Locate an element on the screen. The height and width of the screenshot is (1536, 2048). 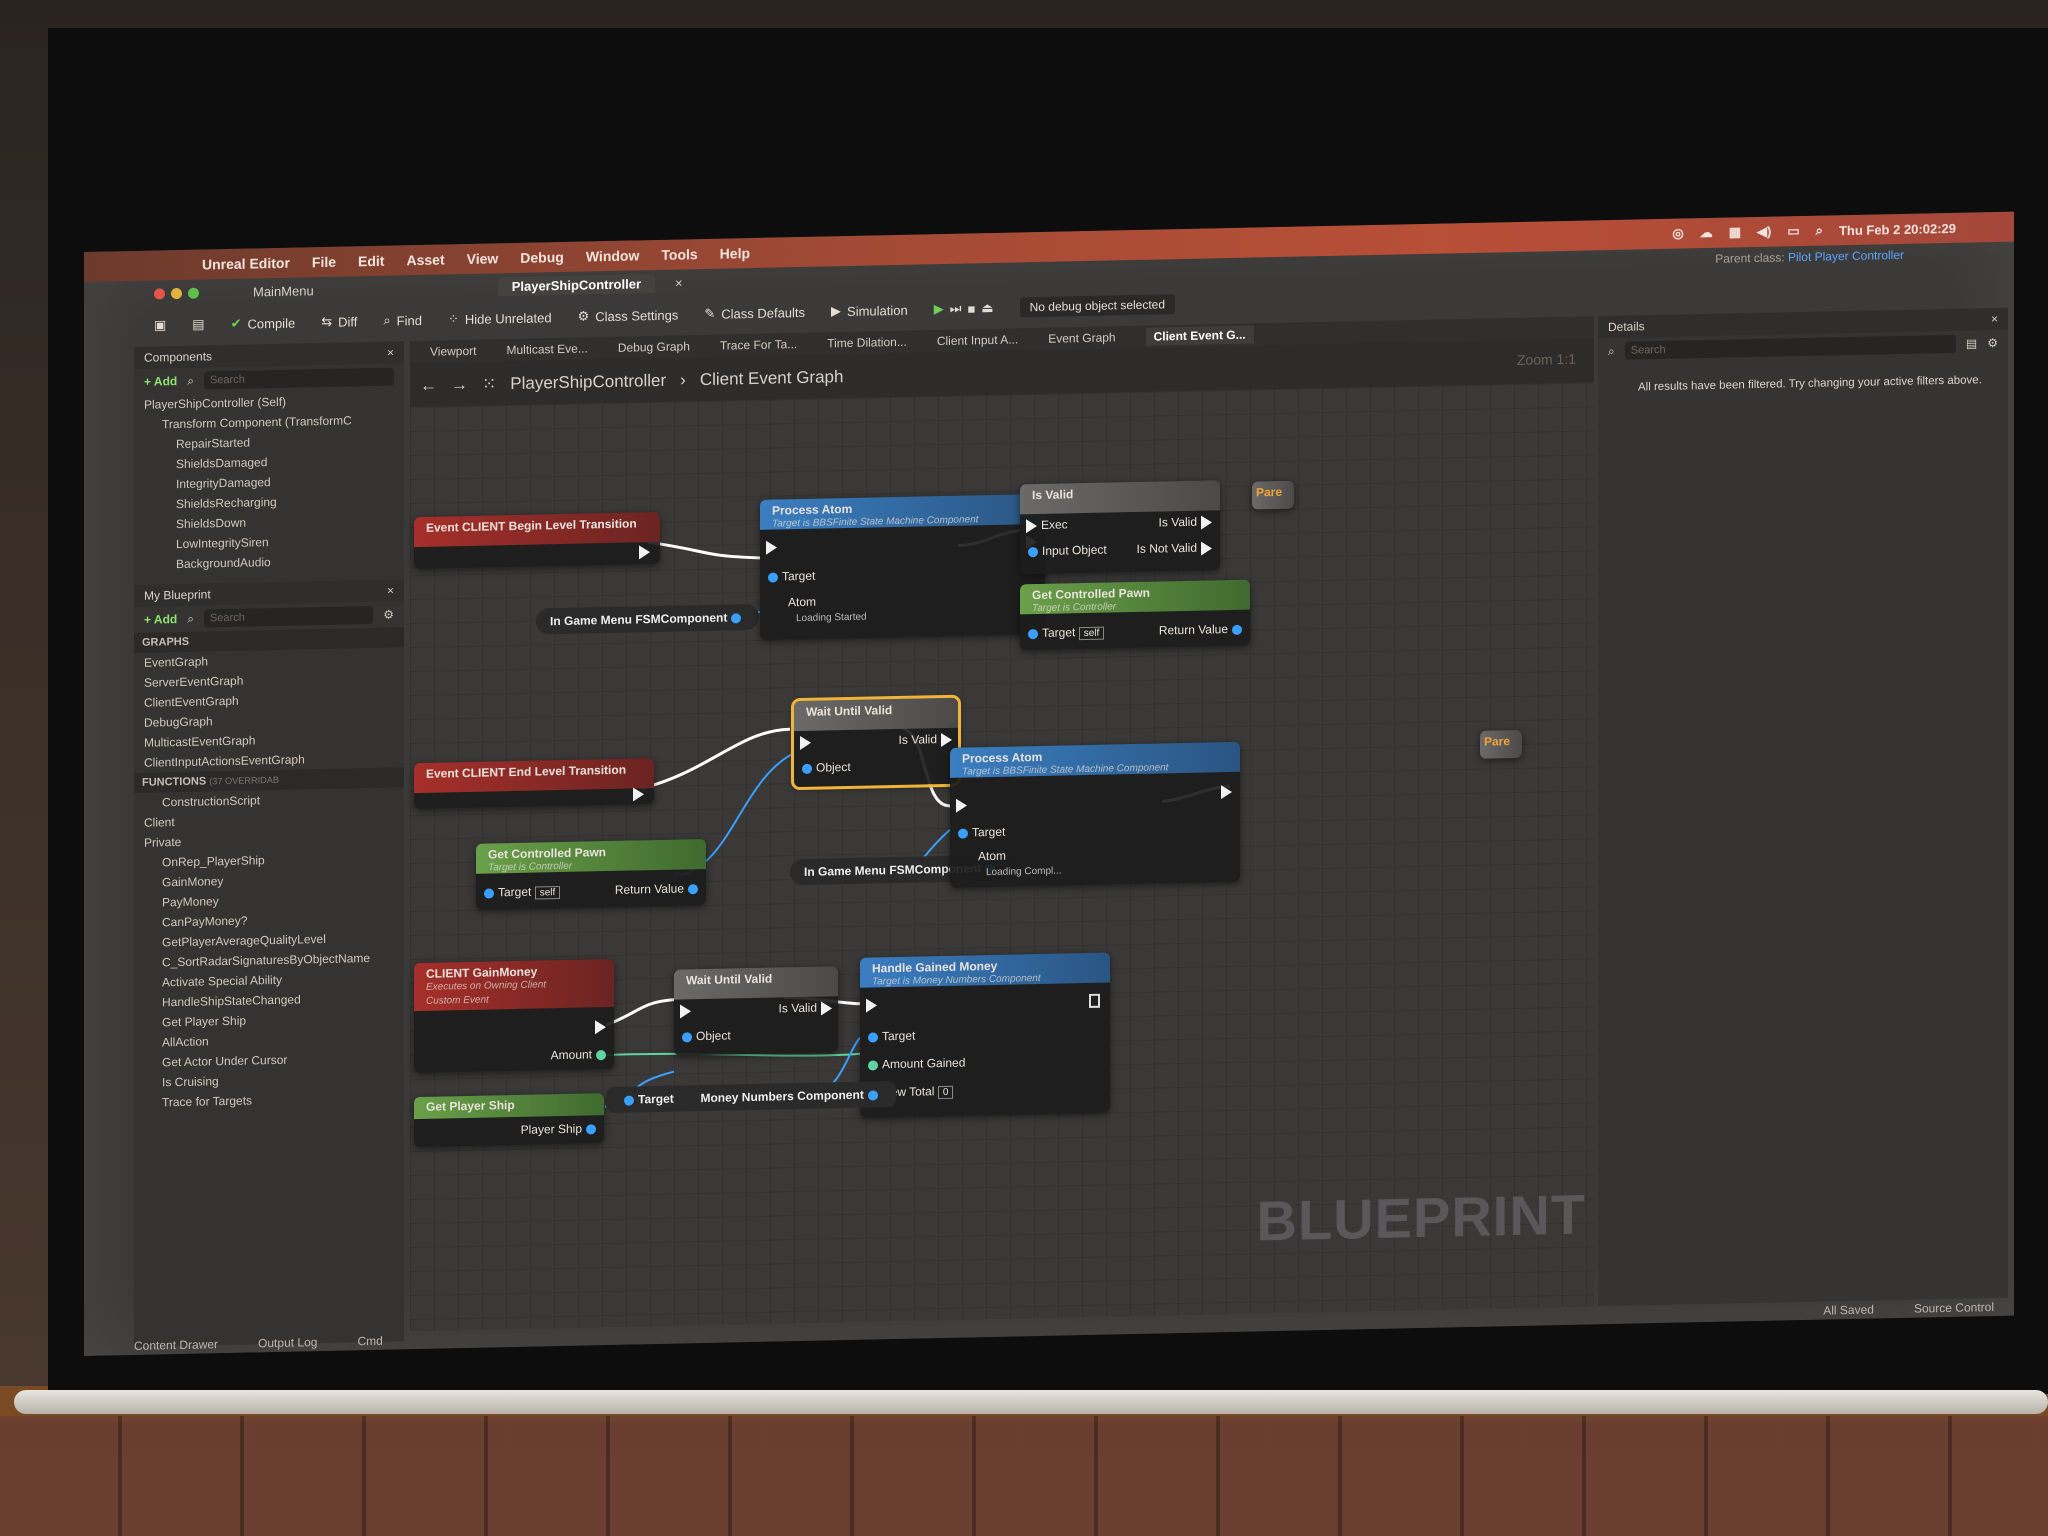
eject-icon: ⏏ is located at coordinates (987, 308).